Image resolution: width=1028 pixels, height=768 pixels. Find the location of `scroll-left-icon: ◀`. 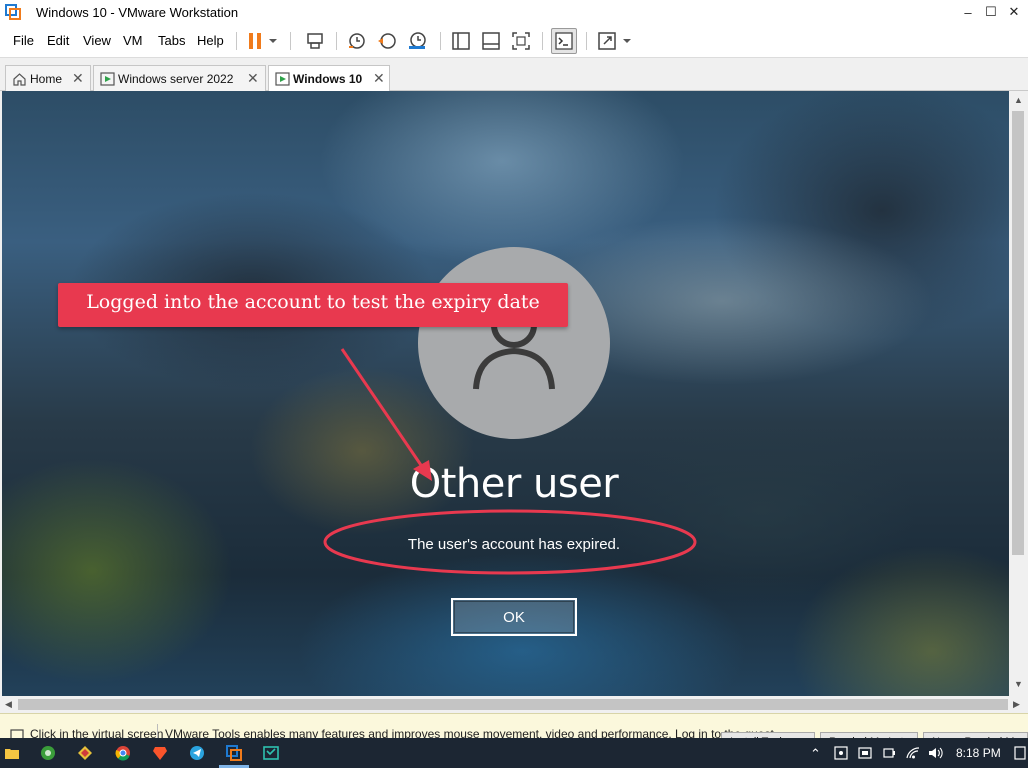

scroll-left-icon: ◀ is located at coordinates (8, 704).